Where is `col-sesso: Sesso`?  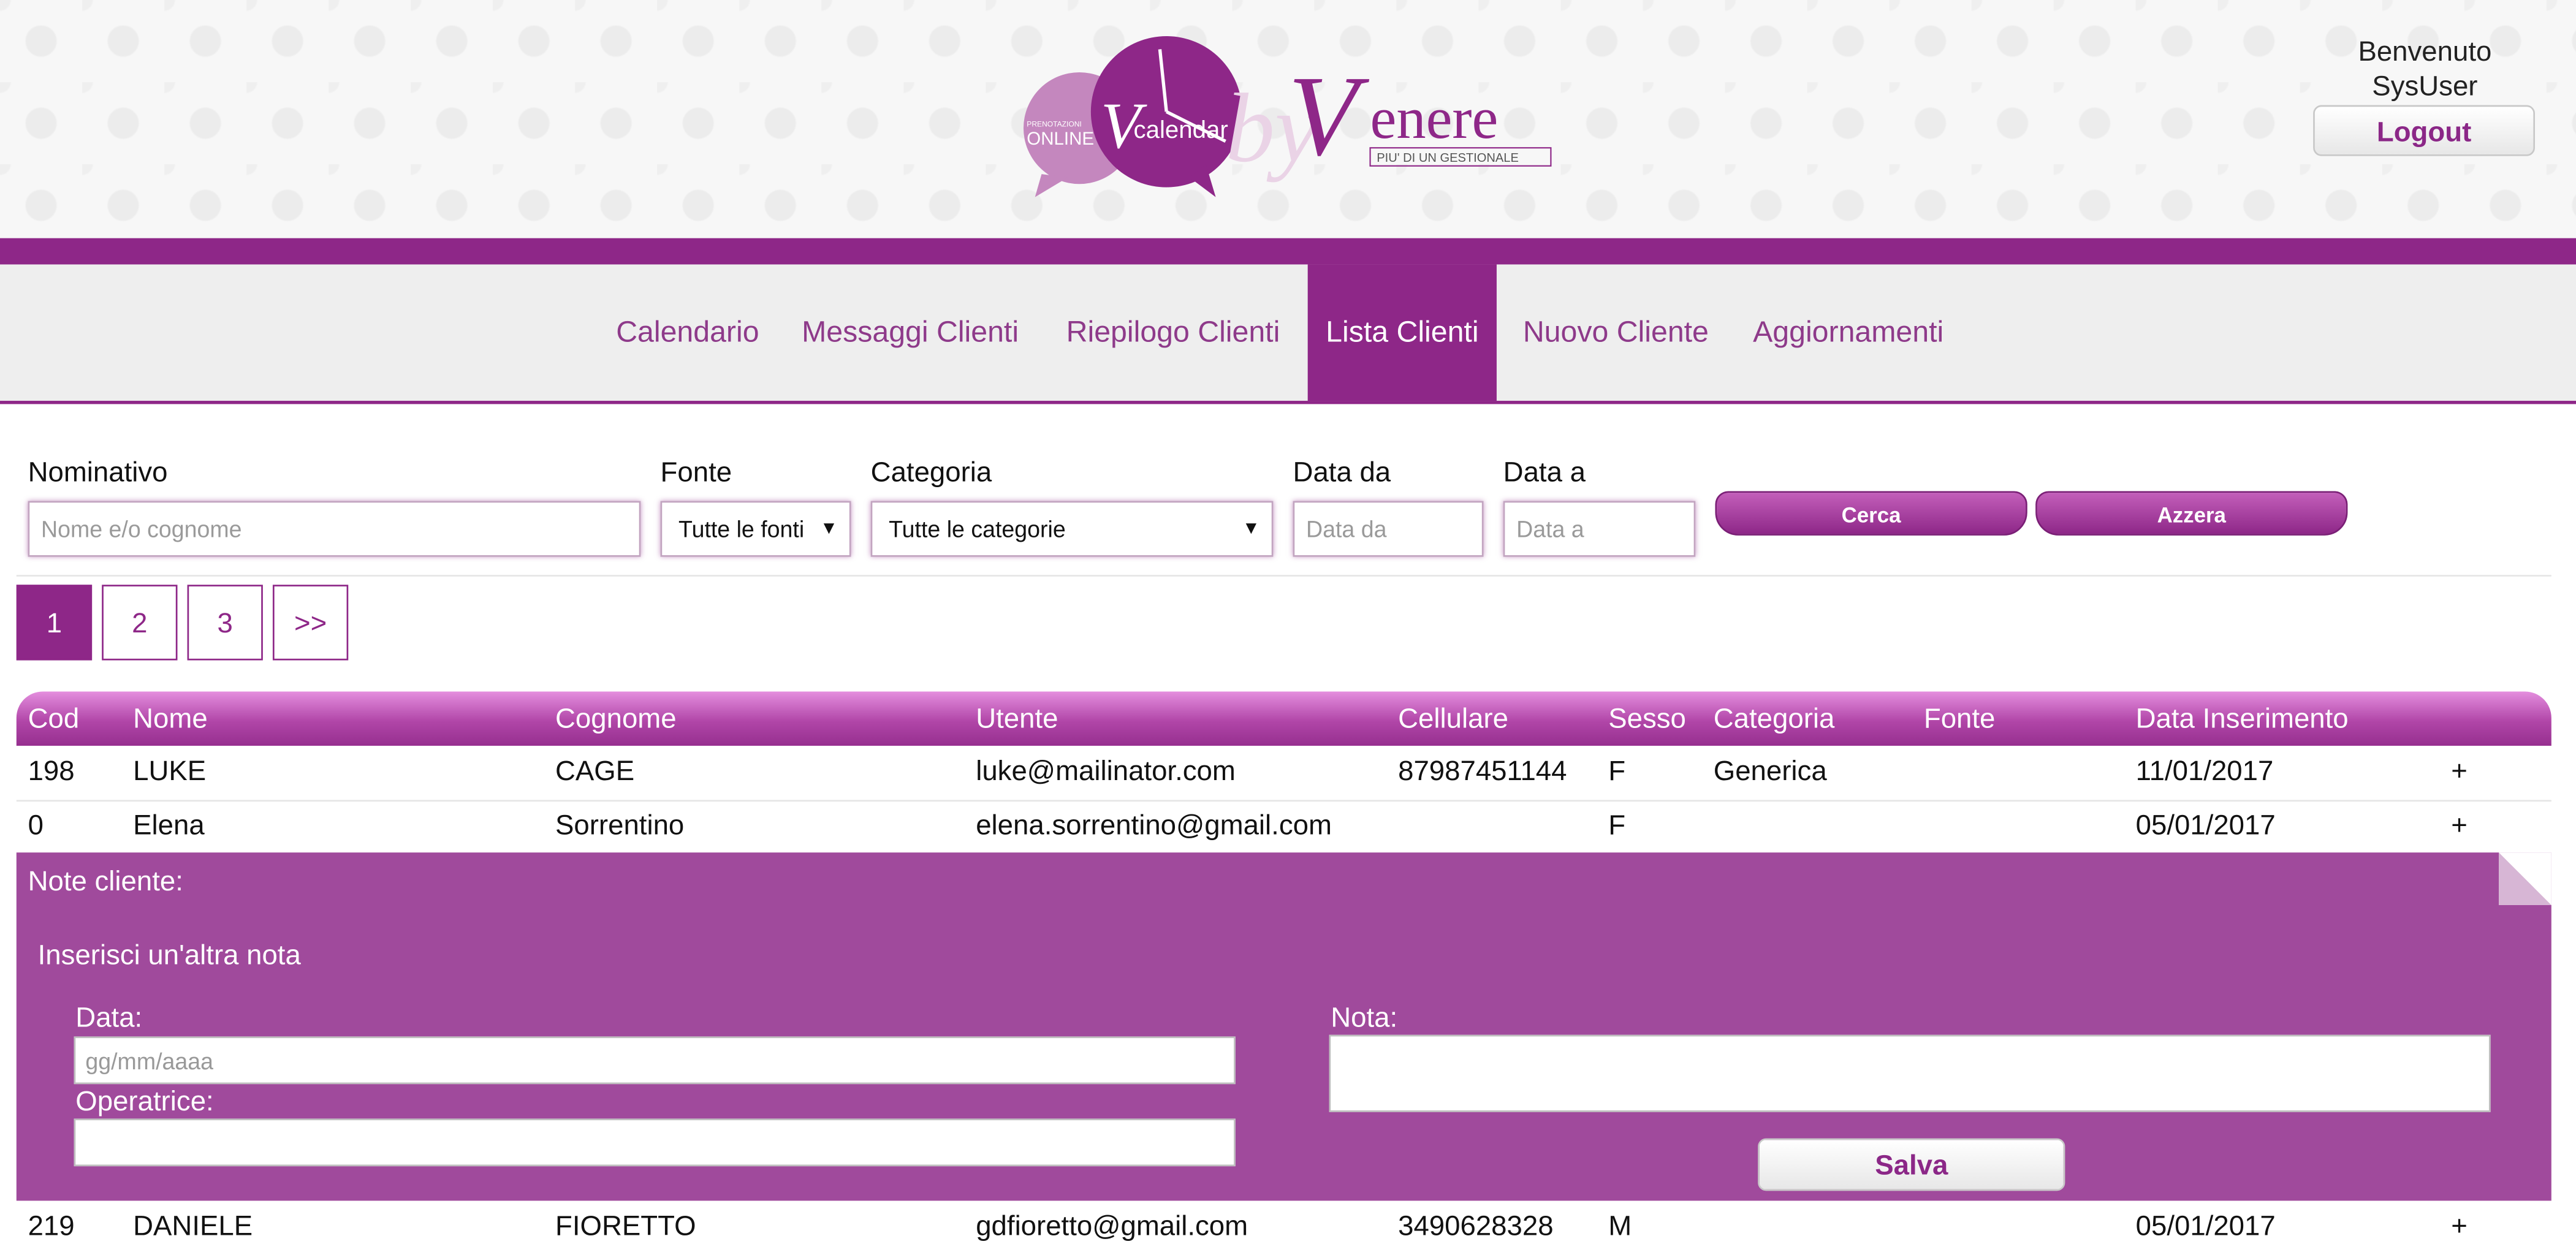 col-sesso: Sesso is located at coordinates (1647, 718).